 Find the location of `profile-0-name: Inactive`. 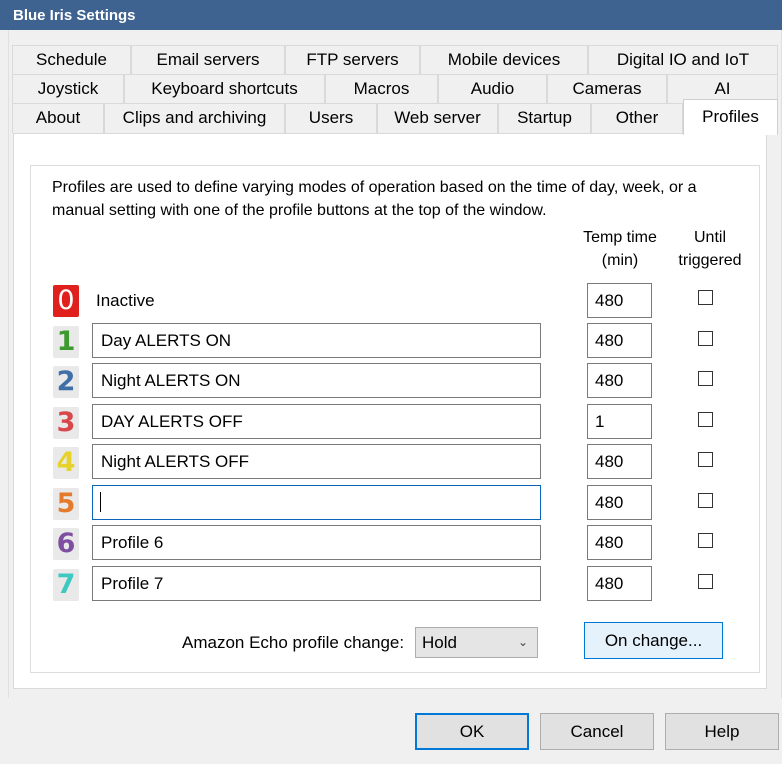

profile-0-name: Inactive is located at coordinates (125, 300).